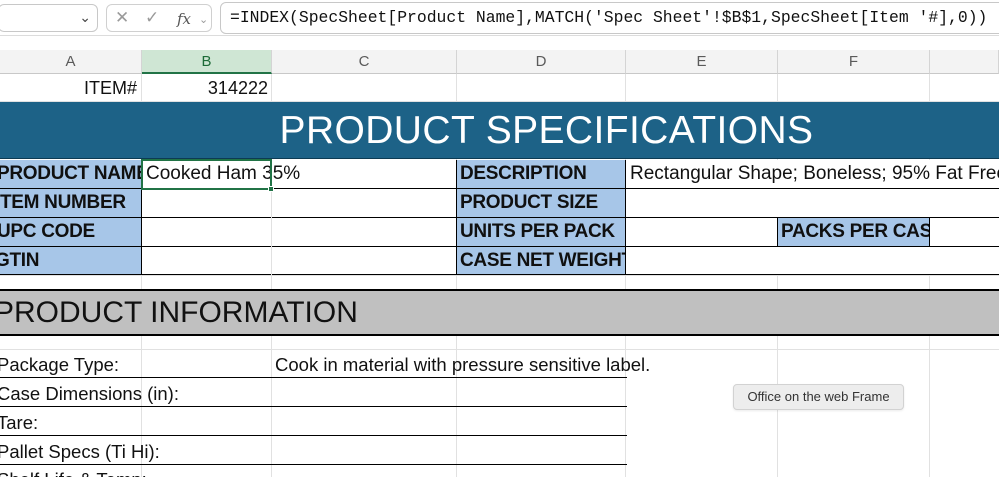 The image size is (999, 477). What do you see at coordinates (818, 397) in the screenshot?
I see `frame-tooltip: Office on the web Frame` at bounding box center [818, 397].